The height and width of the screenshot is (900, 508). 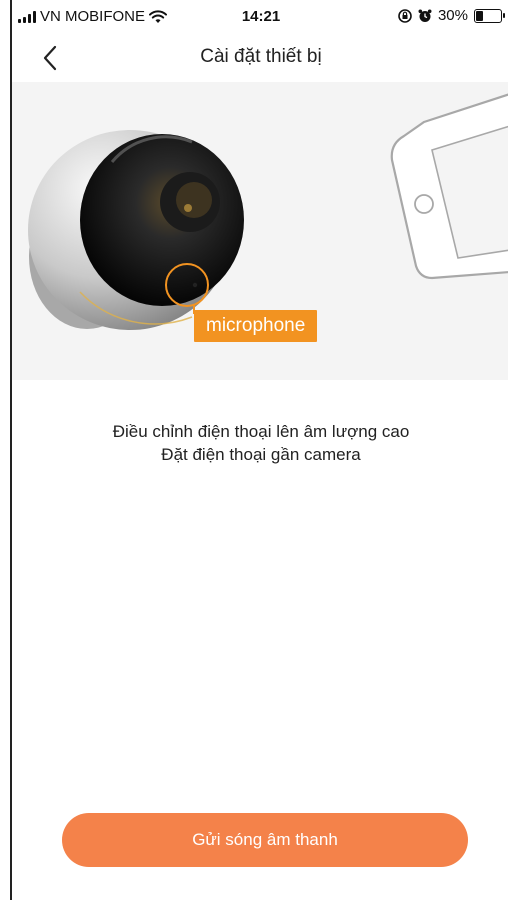 I want to click on instruction-placement: Đặt điện thoại gần camera, so click(x=261, y=454).